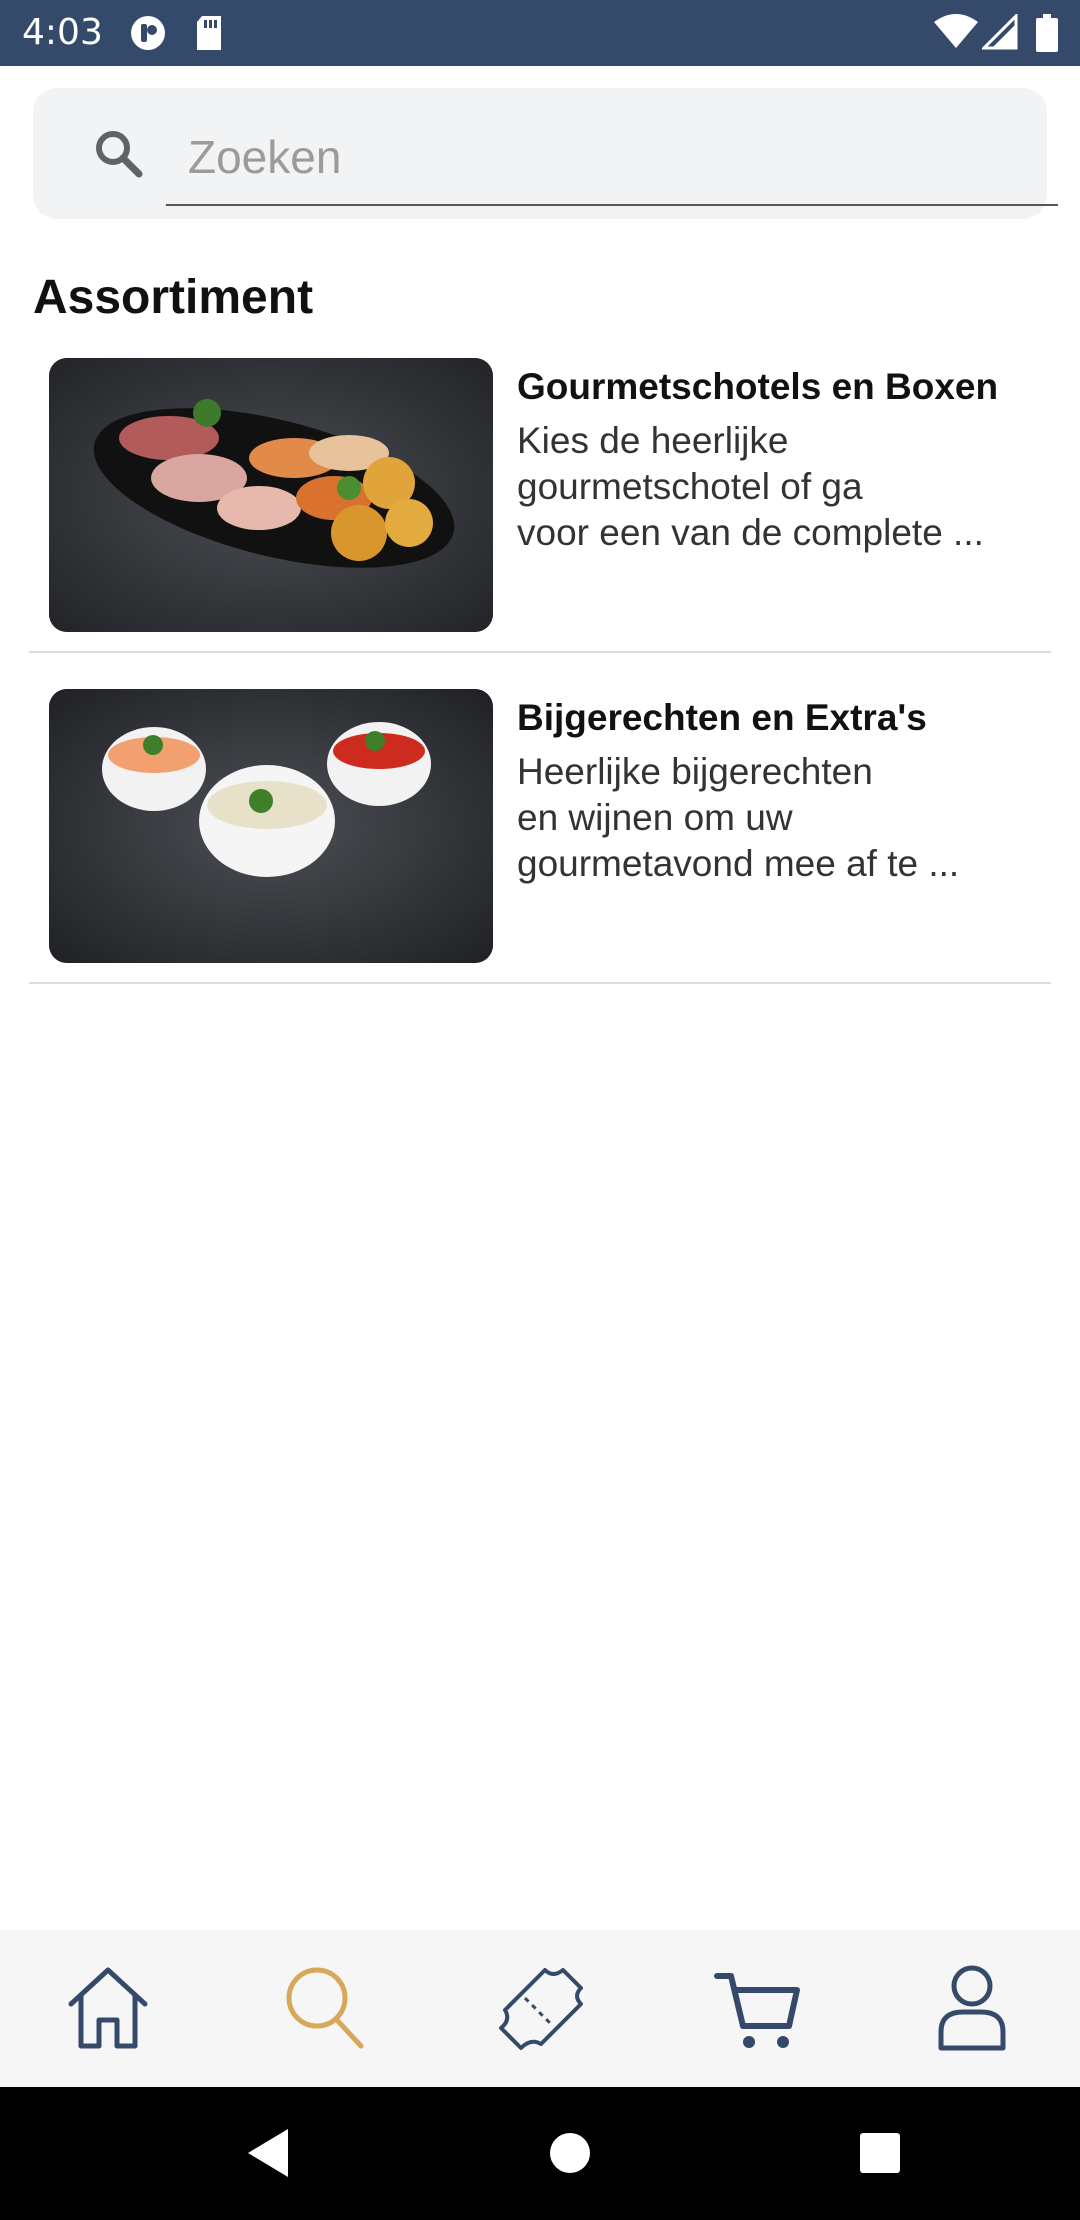 This screenshot has width=1080, height=2220. Describe the element at coordinates (653, 440) in the screenshot. I see `description-line: Kies de heerlijke` at that location.